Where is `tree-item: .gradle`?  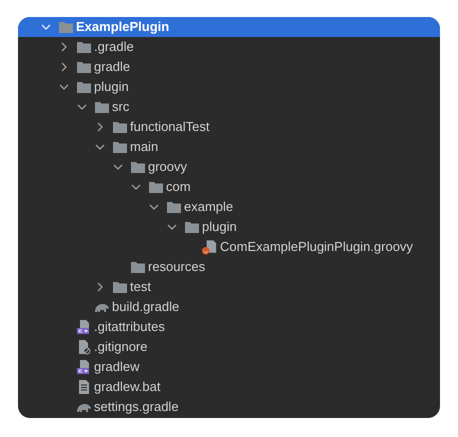 tree-item: .gradle is located at coordinates (229, 47).